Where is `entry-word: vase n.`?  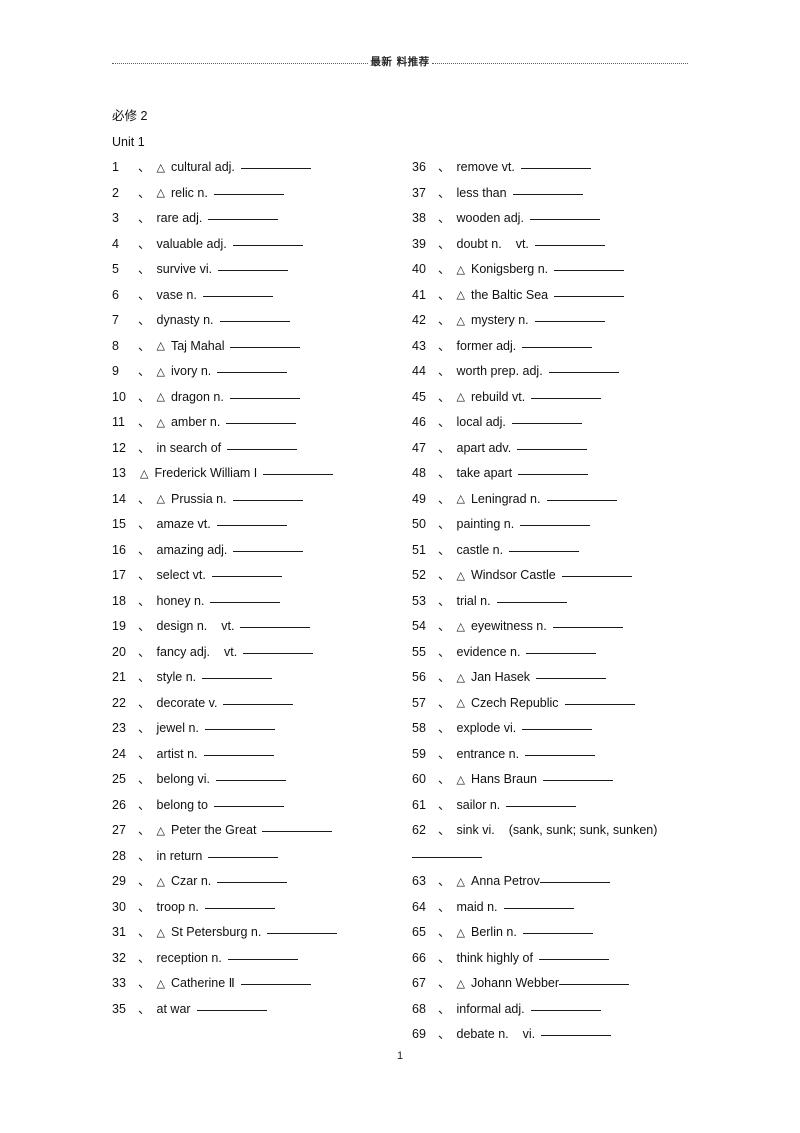 entry-word: vase n. is located at coordinates (176, 294).